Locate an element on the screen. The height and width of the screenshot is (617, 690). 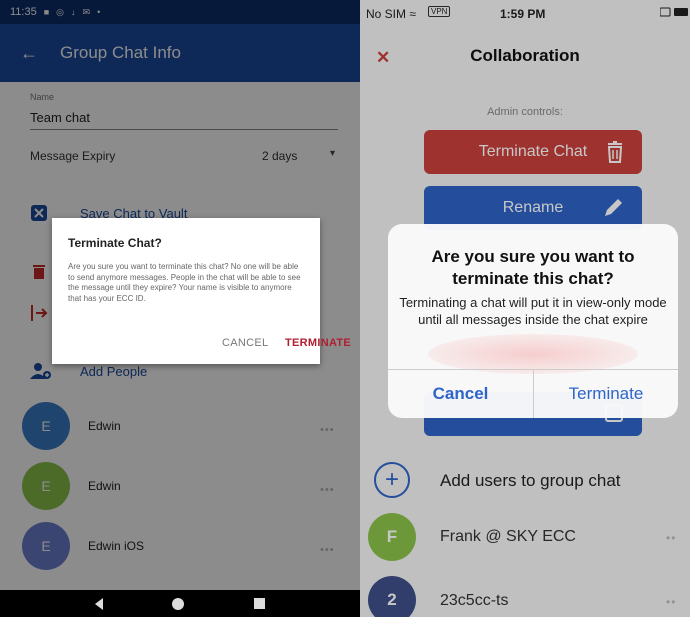
nav-home-icon is located at coordinates (178, 603).